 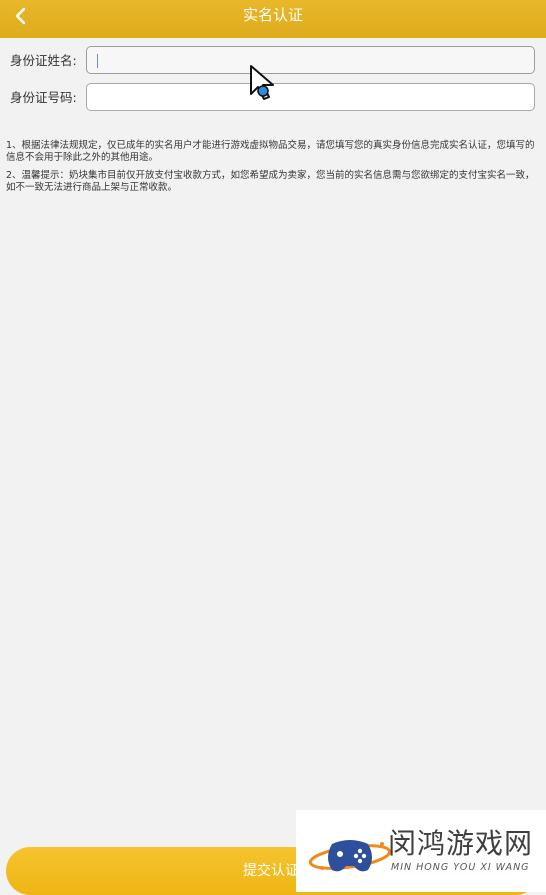 I want to click on page-title: 实名认证, so click(x=272, y=15).